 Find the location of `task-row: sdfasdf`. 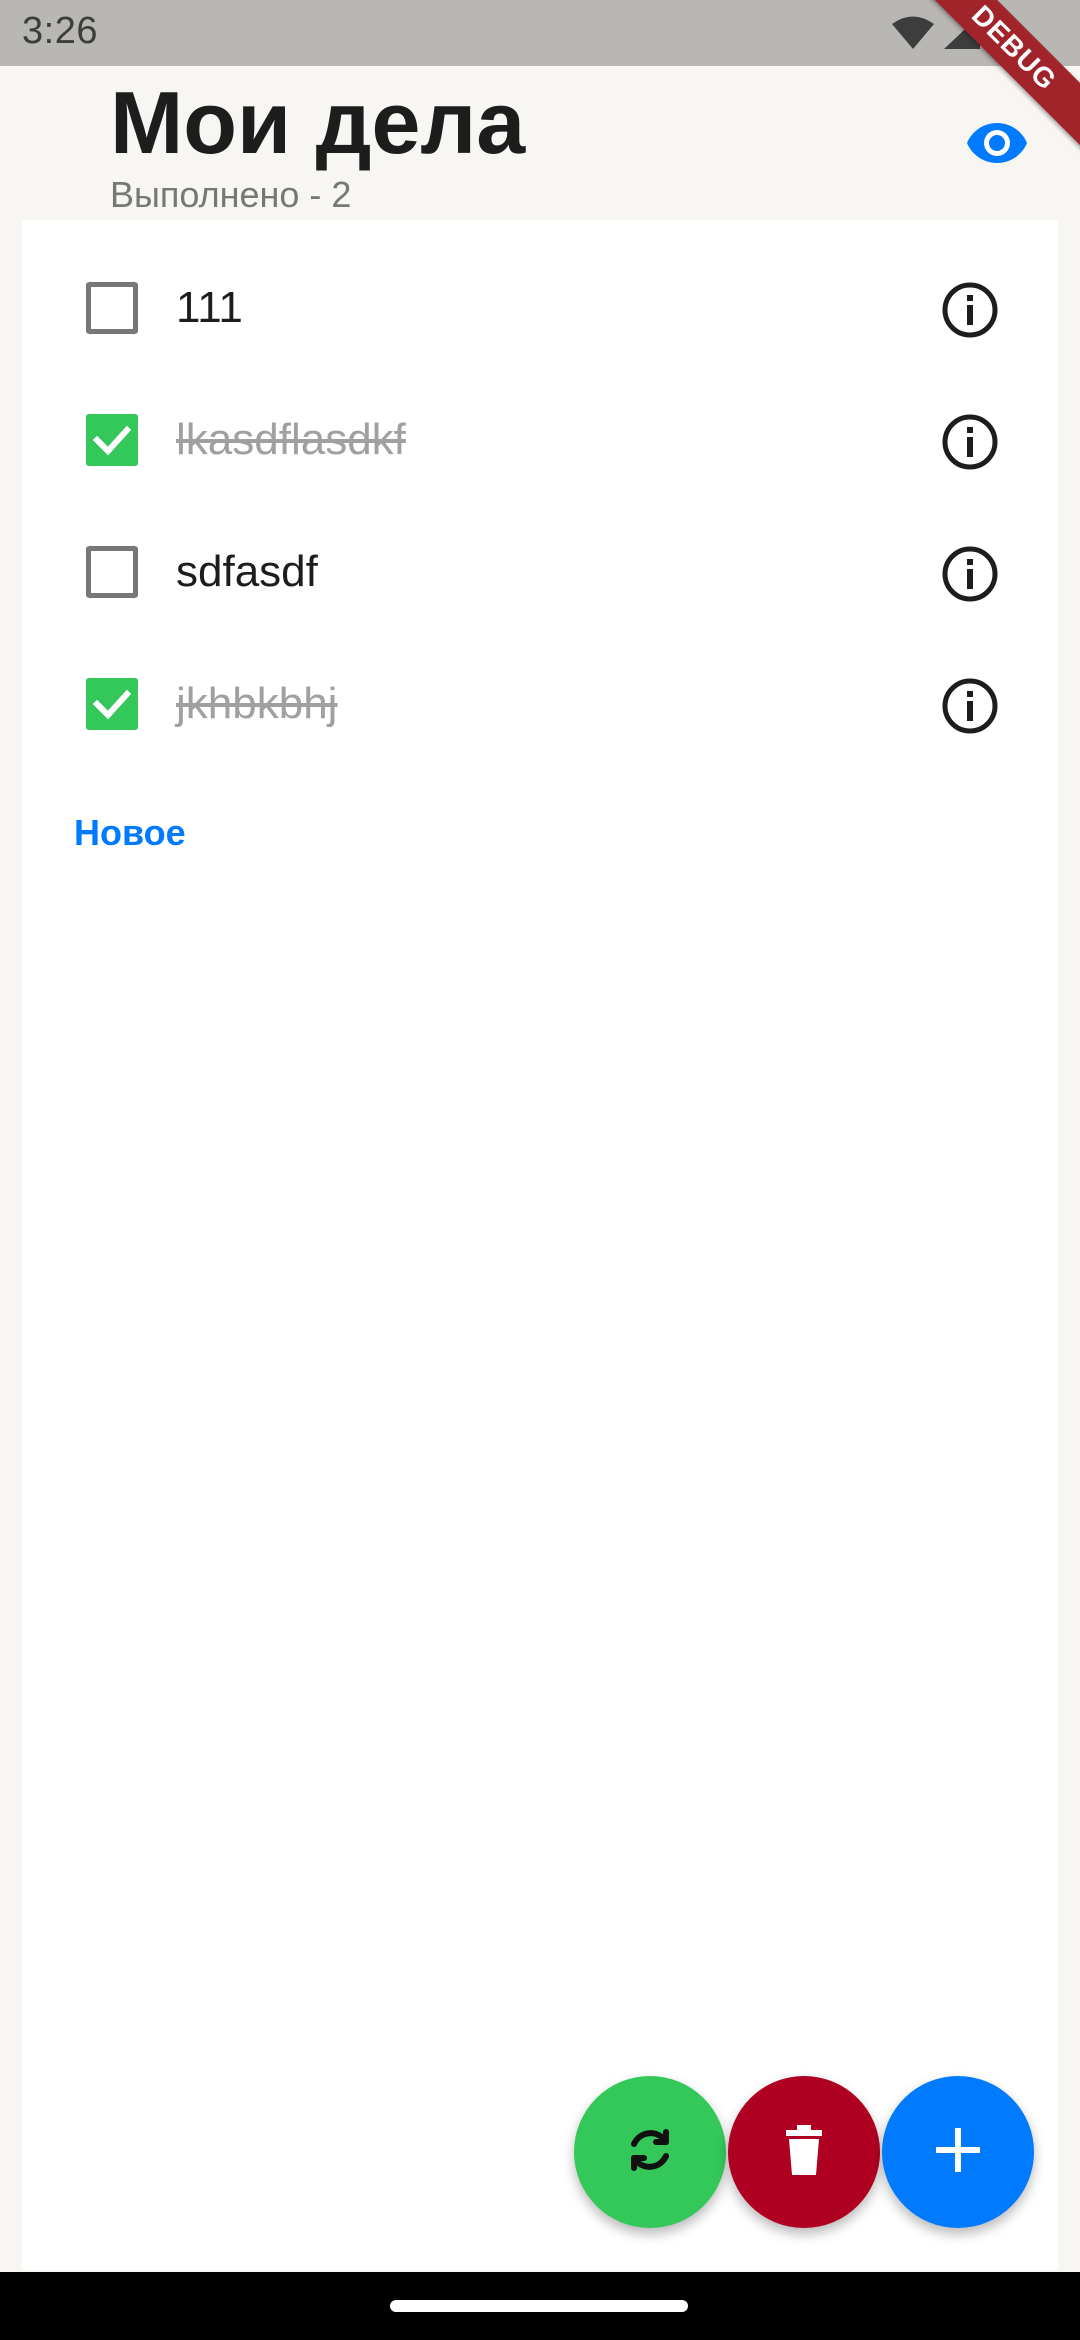

task-row: sdfasdf is located at coordinates (540, 572).